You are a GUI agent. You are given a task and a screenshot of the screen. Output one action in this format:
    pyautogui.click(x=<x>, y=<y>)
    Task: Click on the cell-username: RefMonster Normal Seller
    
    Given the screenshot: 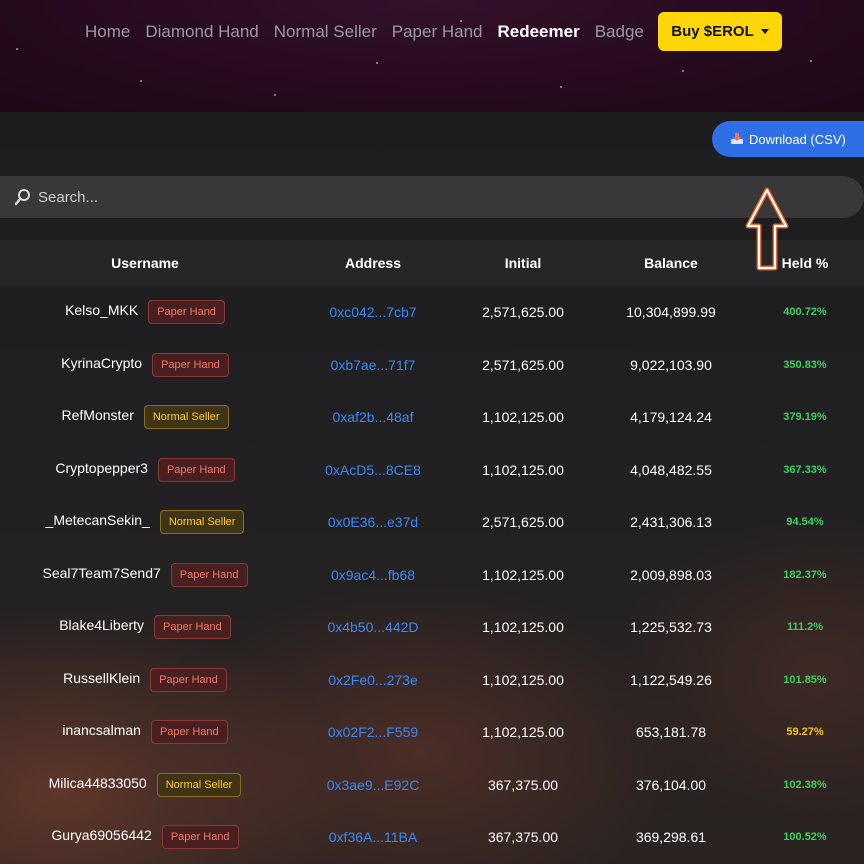 What is the action you would take?
    pyautogui.click(x=145, y=417)
    